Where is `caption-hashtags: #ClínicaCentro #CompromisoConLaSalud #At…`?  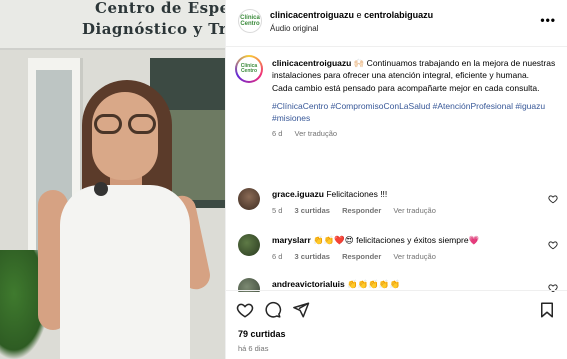
caption-hashtags: #ClínicaCentro #CompromisoConLaSalud #At… is located at coordinates (415, 112).